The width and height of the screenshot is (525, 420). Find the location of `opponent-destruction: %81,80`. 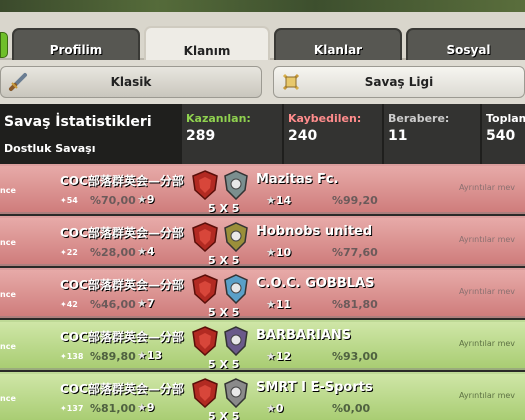

opponent-destruction: %81,80 is located at coordinates (355, 304).